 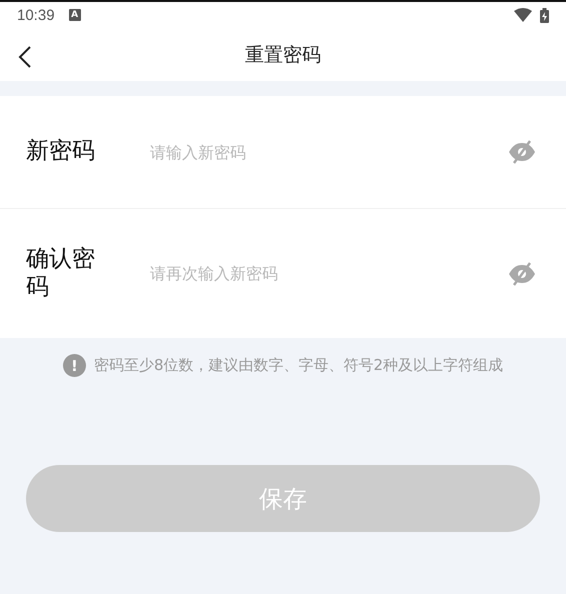 I want to click on battery-icon, so click(x=544, y=15).